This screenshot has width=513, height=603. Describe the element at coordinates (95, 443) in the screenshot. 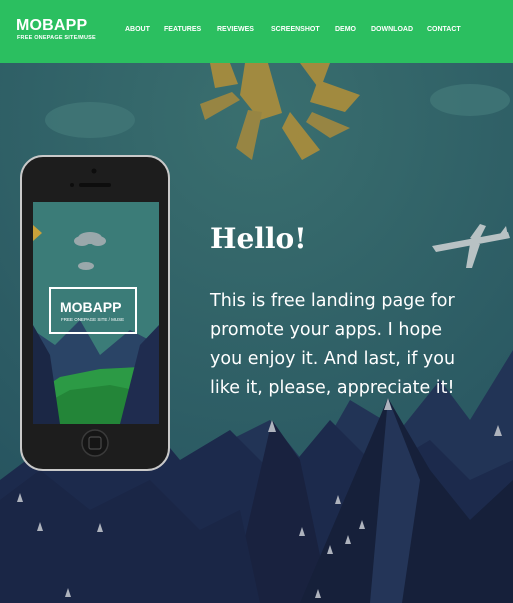

I see `phone-home-button` at that location.